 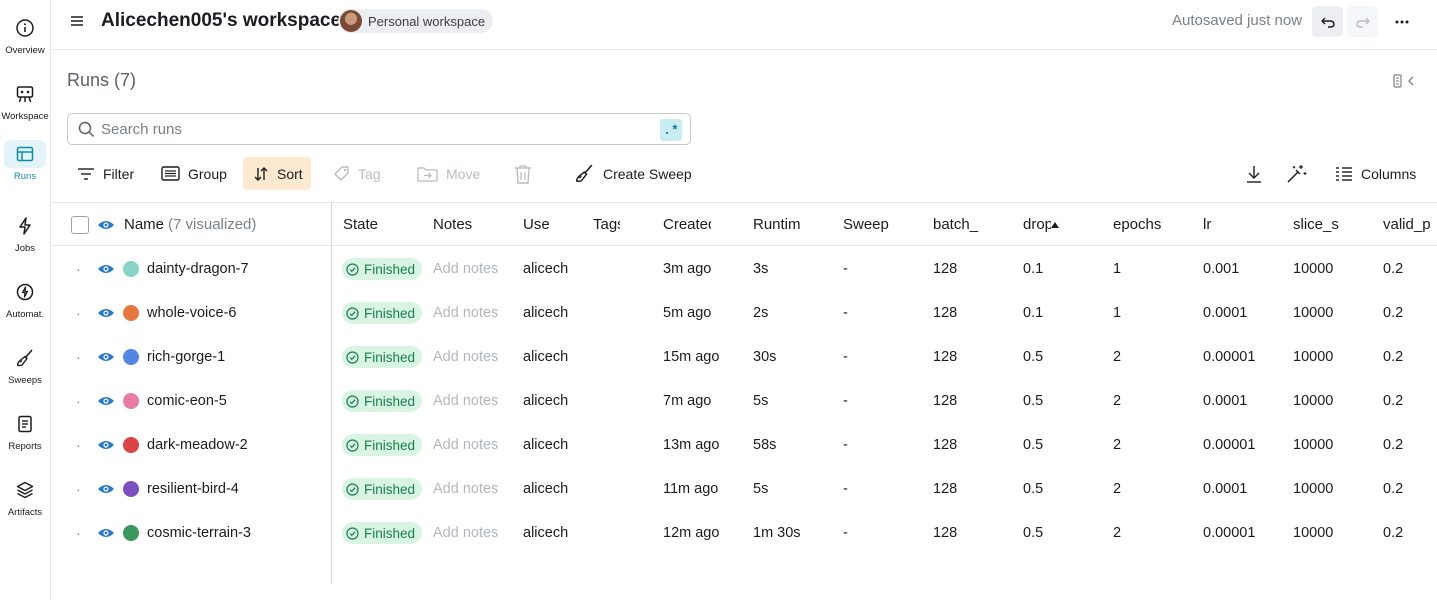 I want to click on undo-button, so click(x=1327, y=21).